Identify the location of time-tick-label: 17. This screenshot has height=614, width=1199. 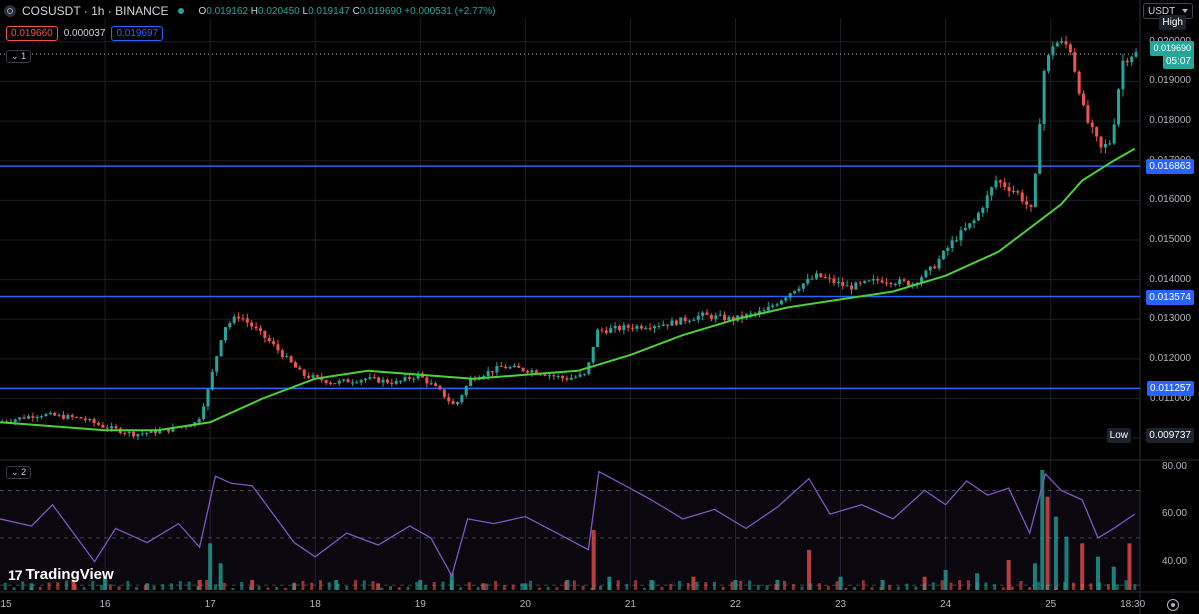
(210, 604).